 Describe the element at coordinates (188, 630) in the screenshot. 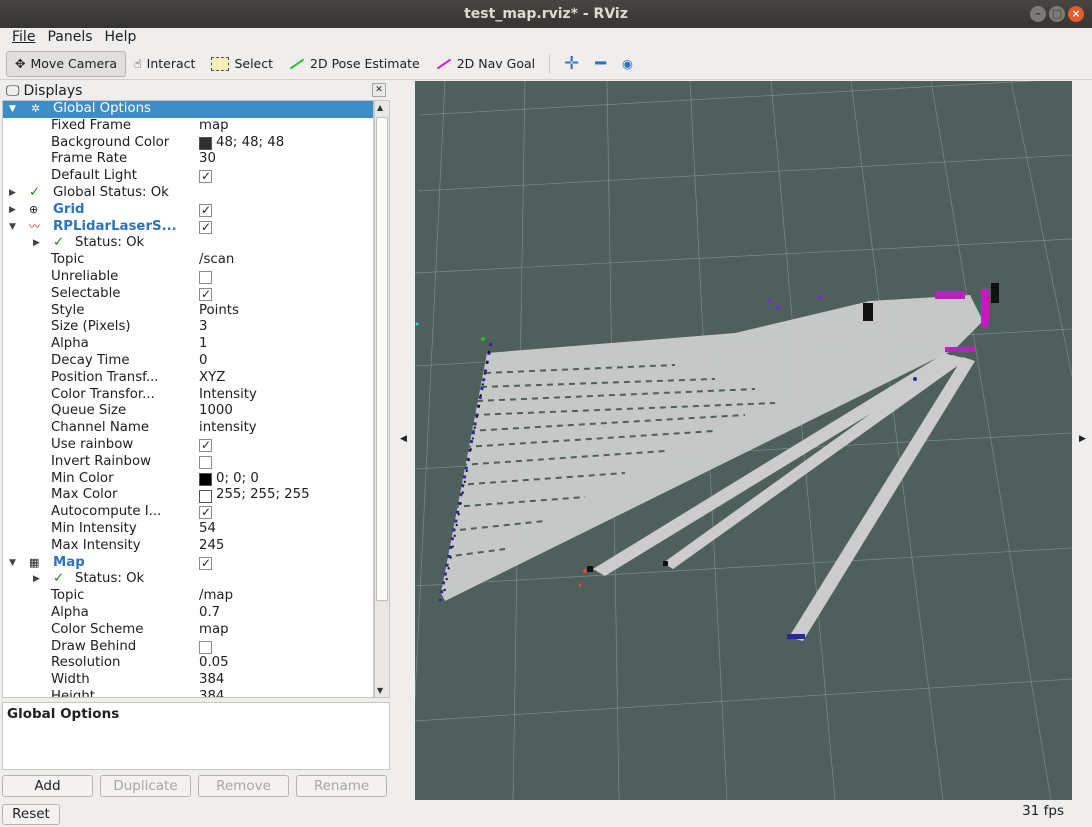

I see `prop-color-scheme: Color Scheme map` at that location.